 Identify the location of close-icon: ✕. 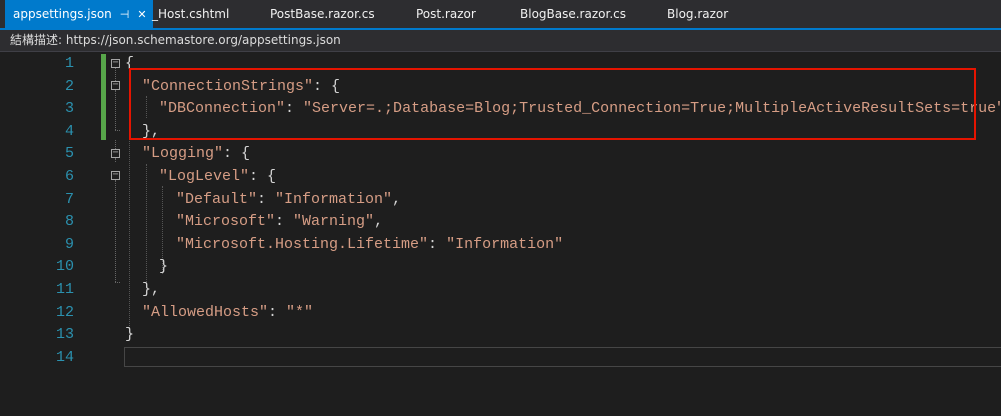
(141, 15).